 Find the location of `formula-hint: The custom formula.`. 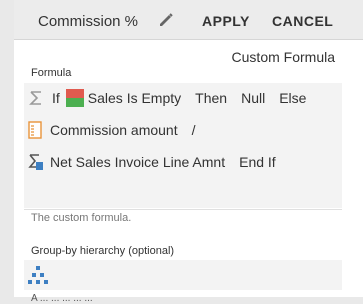

formula-hint: The custom formula. is located at coordinates (81, 218).